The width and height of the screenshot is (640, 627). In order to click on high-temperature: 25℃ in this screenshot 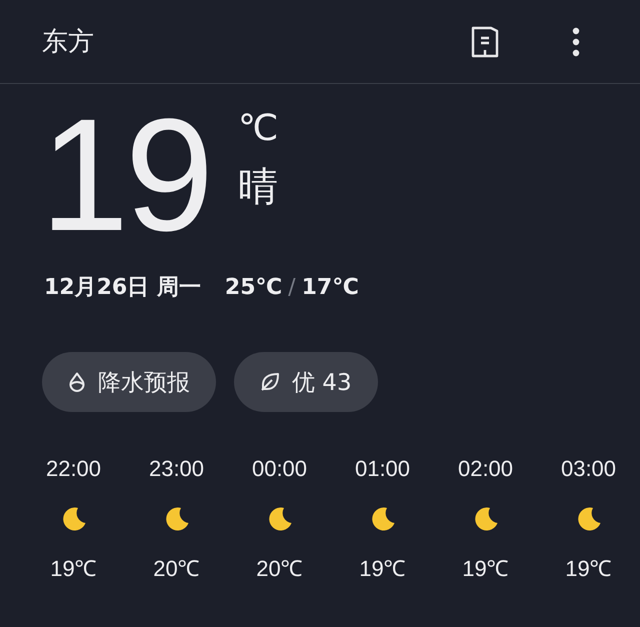, I will do `click(253, 287)`.